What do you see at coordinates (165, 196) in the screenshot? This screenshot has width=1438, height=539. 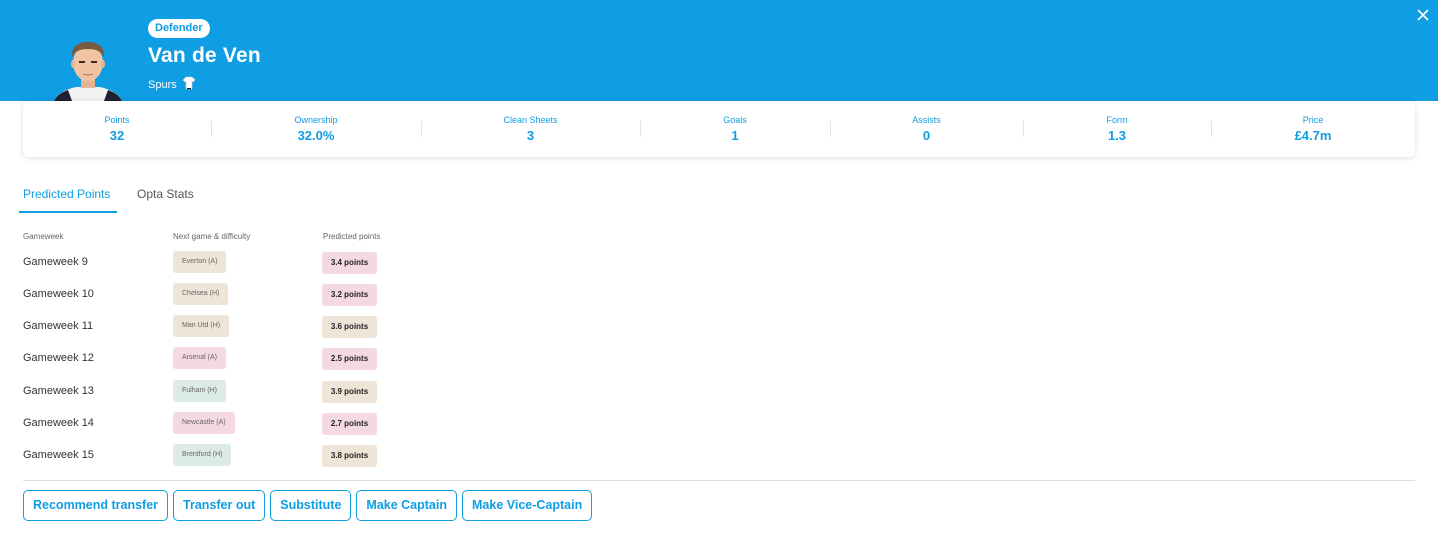 I see `tab-opta-stats: Opta Stats` at bounding box center [165, 196].